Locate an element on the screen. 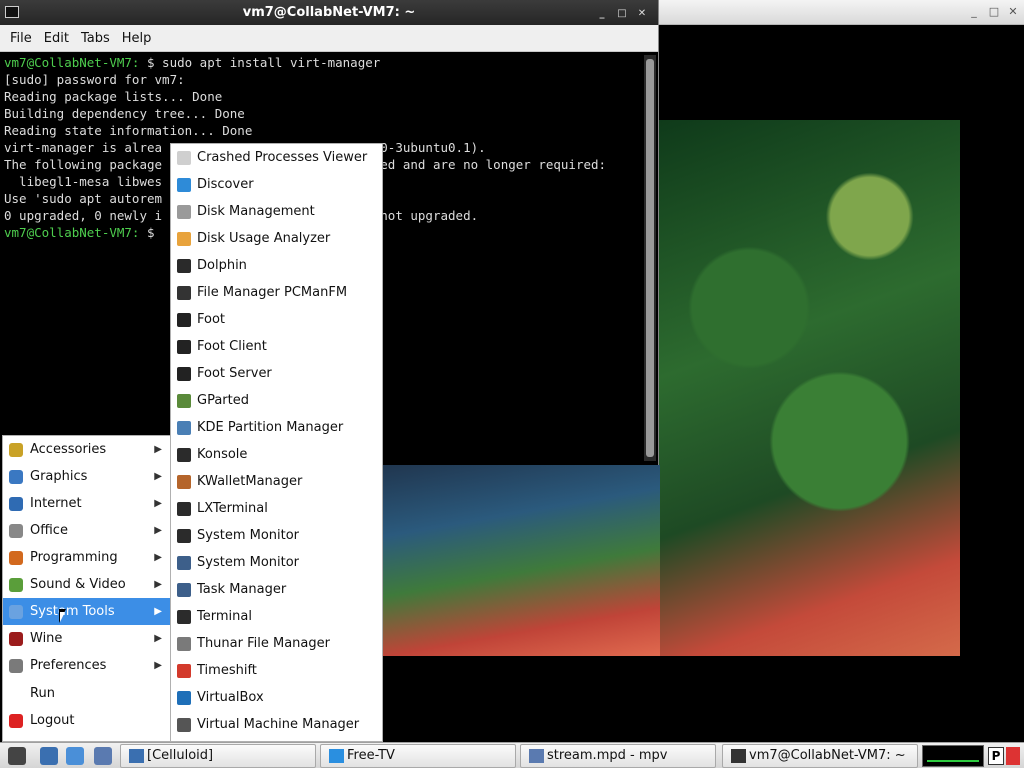 This screenshot has width=1024, height=768. konsole-icon is located at coordinates (184, 455).